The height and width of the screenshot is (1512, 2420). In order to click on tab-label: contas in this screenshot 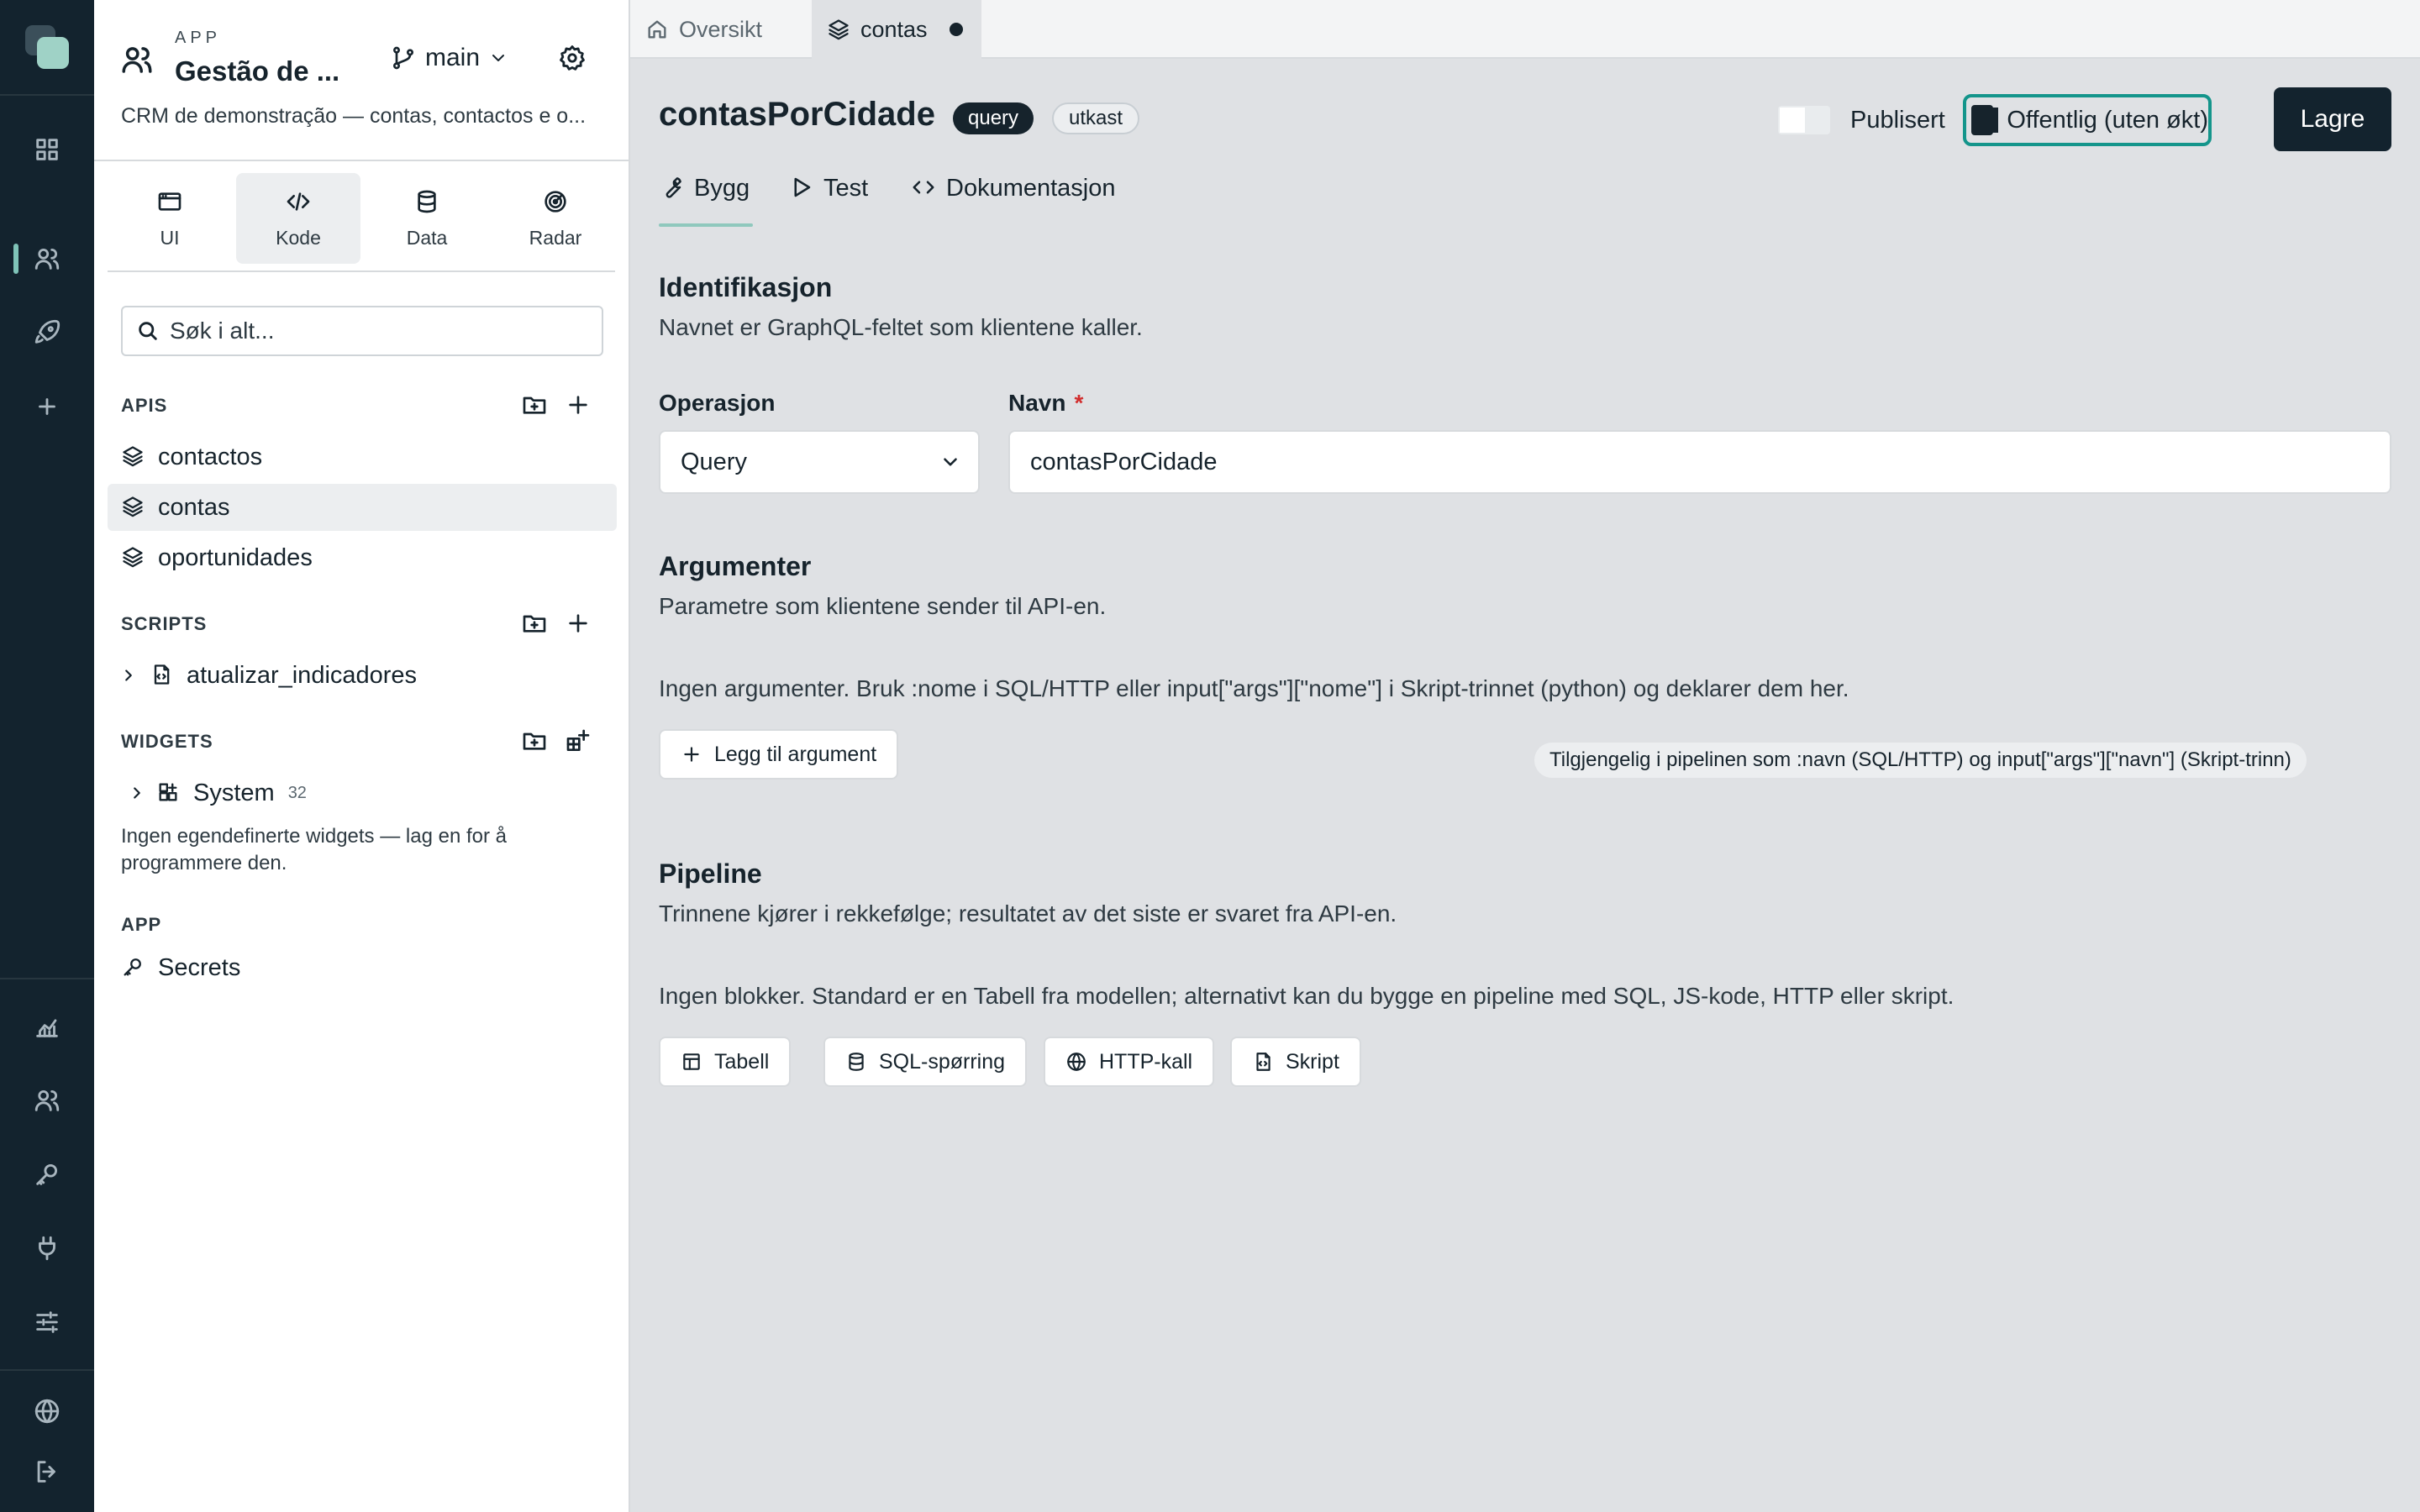, I will do `click(894, 29)`.